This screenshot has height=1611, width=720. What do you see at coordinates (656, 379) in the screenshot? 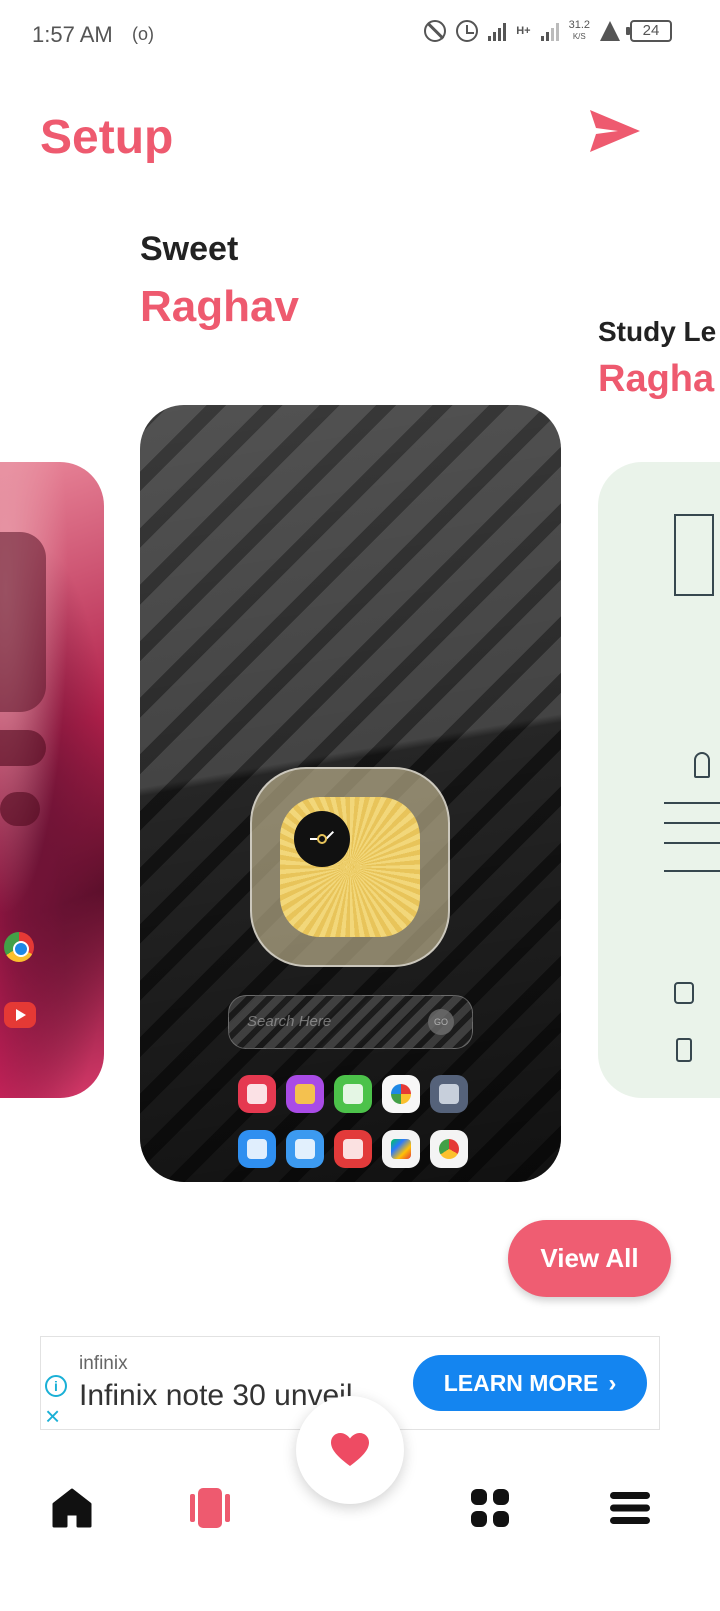
I see `next-card-author: Ragha` at bounding box center [656, 379].